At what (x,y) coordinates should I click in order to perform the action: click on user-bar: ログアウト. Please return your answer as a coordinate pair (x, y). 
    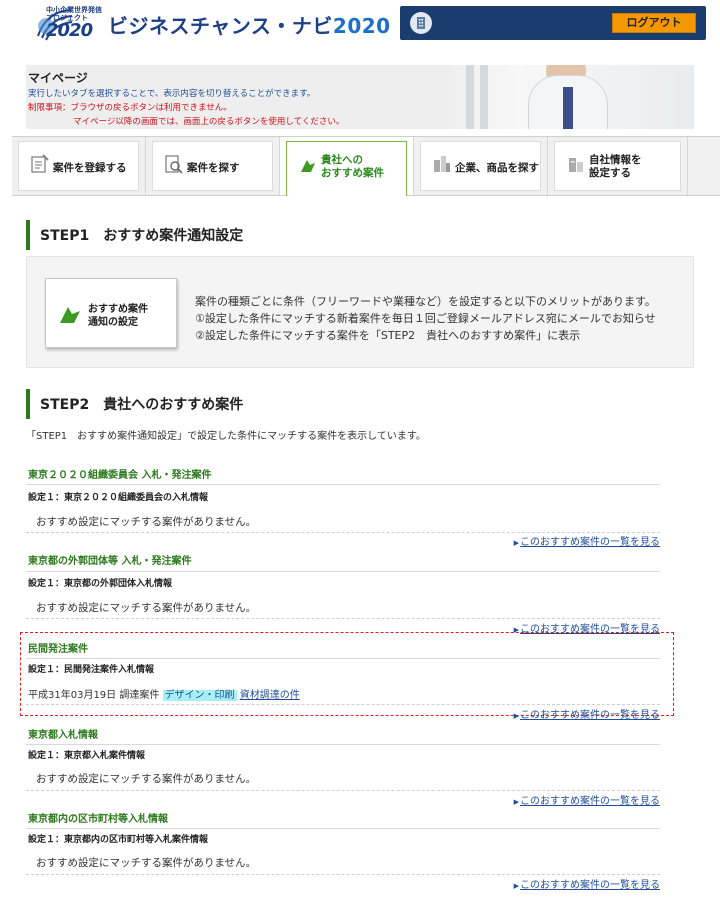
    Looking at the image, I should click on (553, 23).